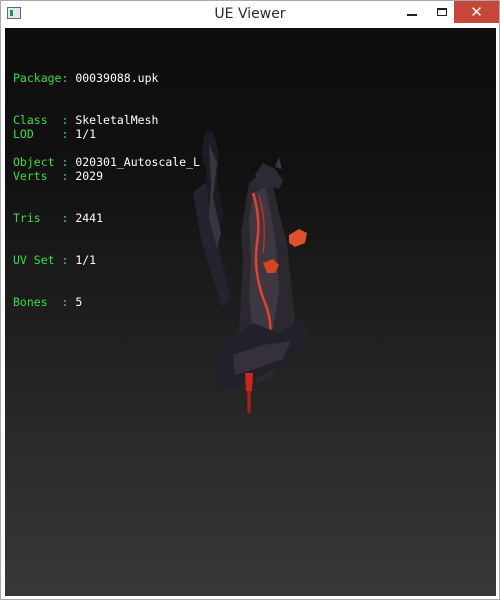 This screenshot has width=500, height=600. What do you see at coordinates (86, 134) in the screenshot?
I see `info-value-lod: 1/1` at bounding box center [86, 134].